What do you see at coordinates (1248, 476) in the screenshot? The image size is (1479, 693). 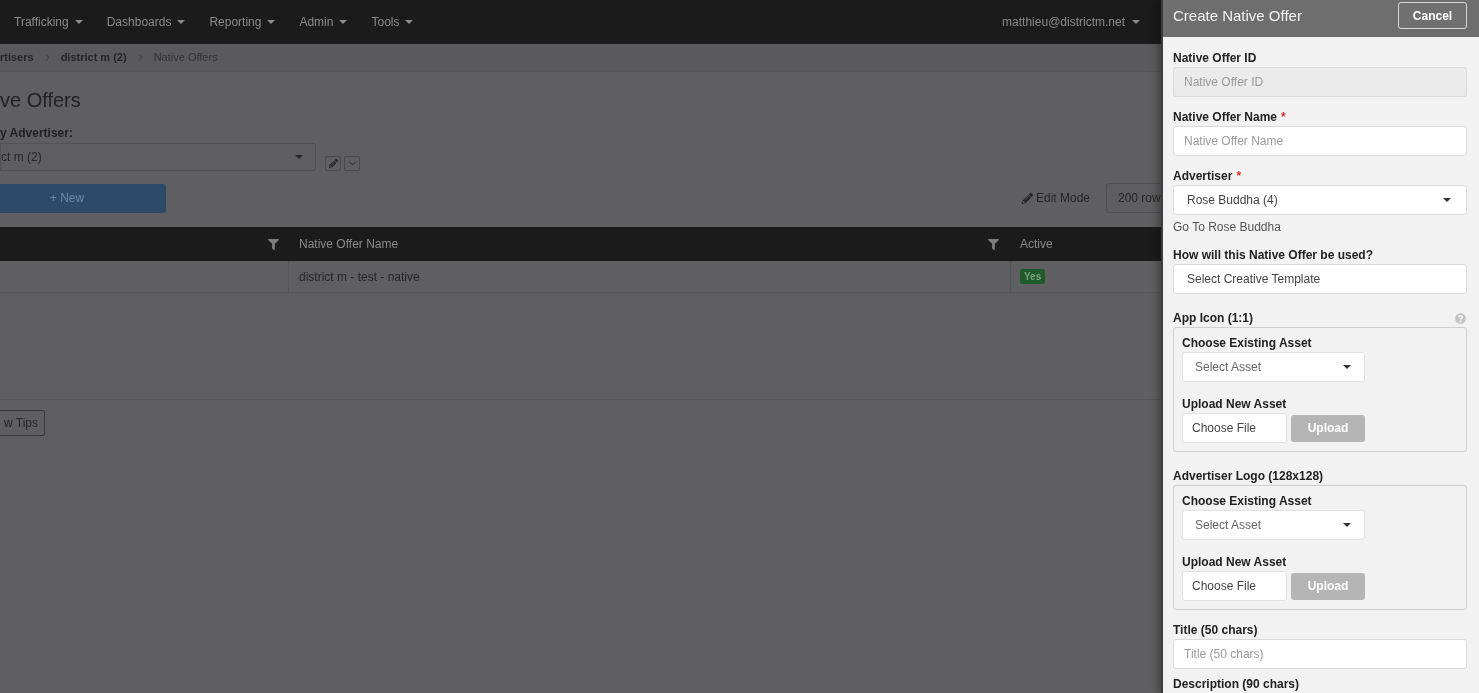 I see `field-label: Advertiser Logo (128x128)` at bounding box center [1248, 476].